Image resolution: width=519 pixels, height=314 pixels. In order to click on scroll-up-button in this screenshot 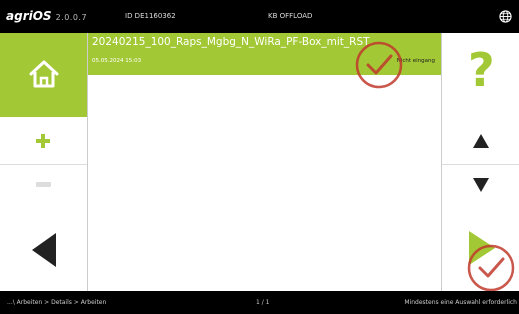, I will do `click(480, 141)`.